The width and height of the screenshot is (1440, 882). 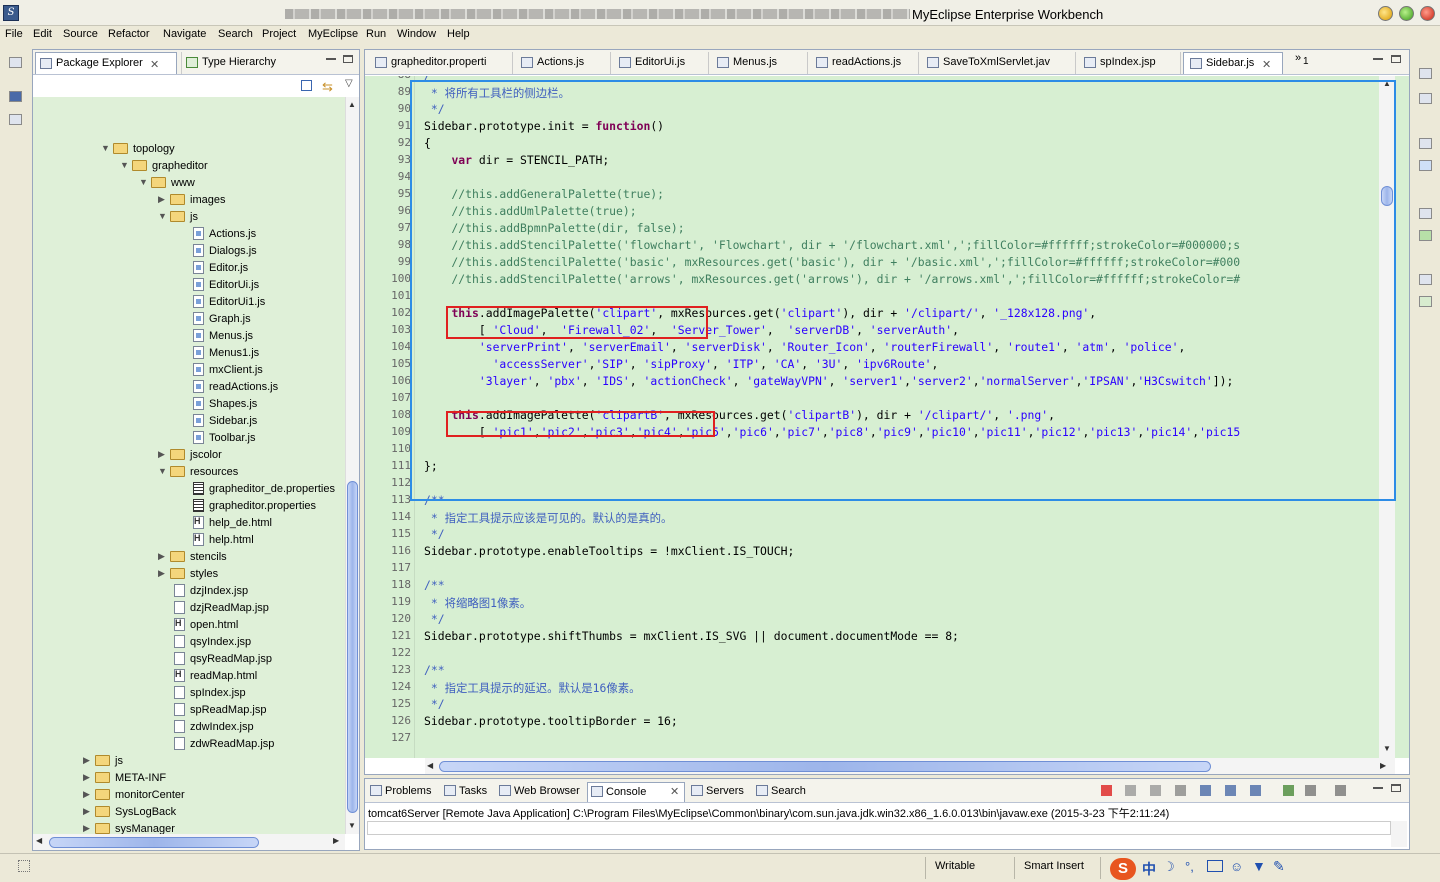 What do you see at coordinates (188, 727) in the screenshot?
I see `tree-item: zdwIndex.jsp` at bounding box center [188, 727].